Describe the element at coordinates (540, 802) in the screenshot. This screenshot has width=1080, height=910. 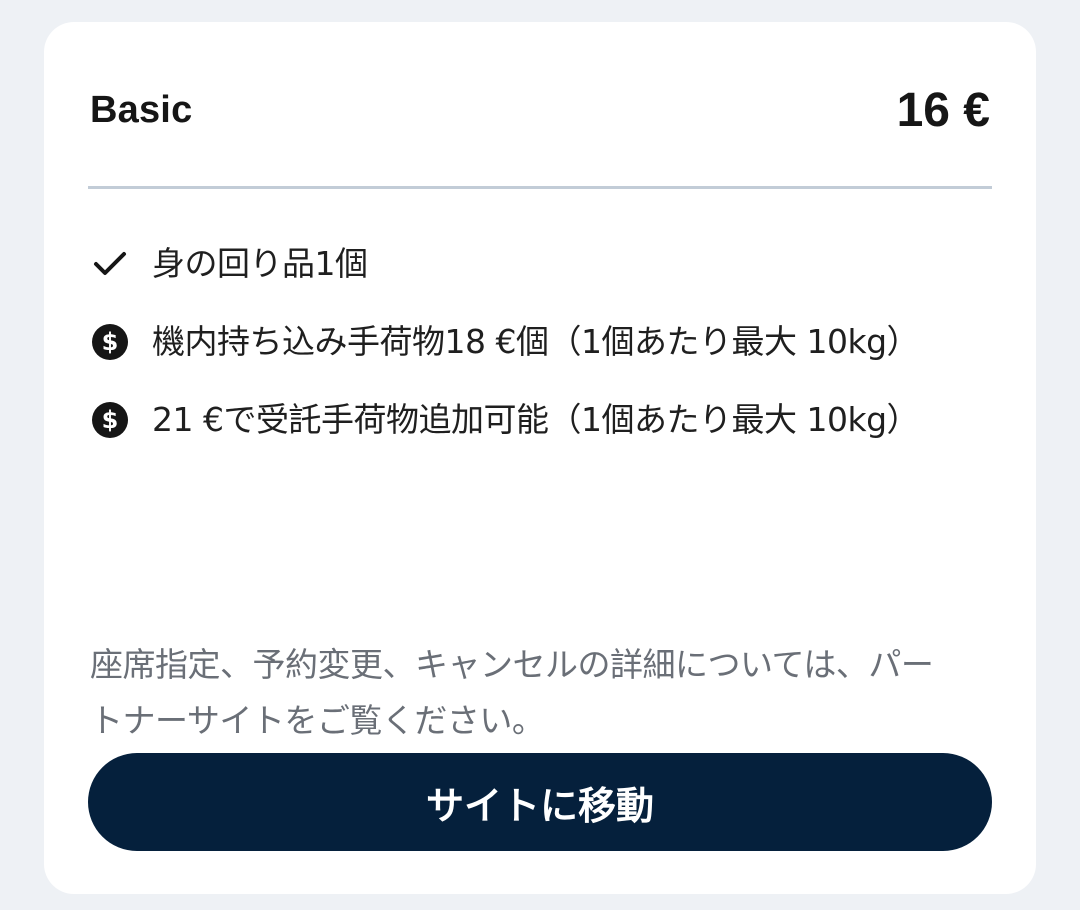
I see `go-to-site-button: サイトに移動` at that location.